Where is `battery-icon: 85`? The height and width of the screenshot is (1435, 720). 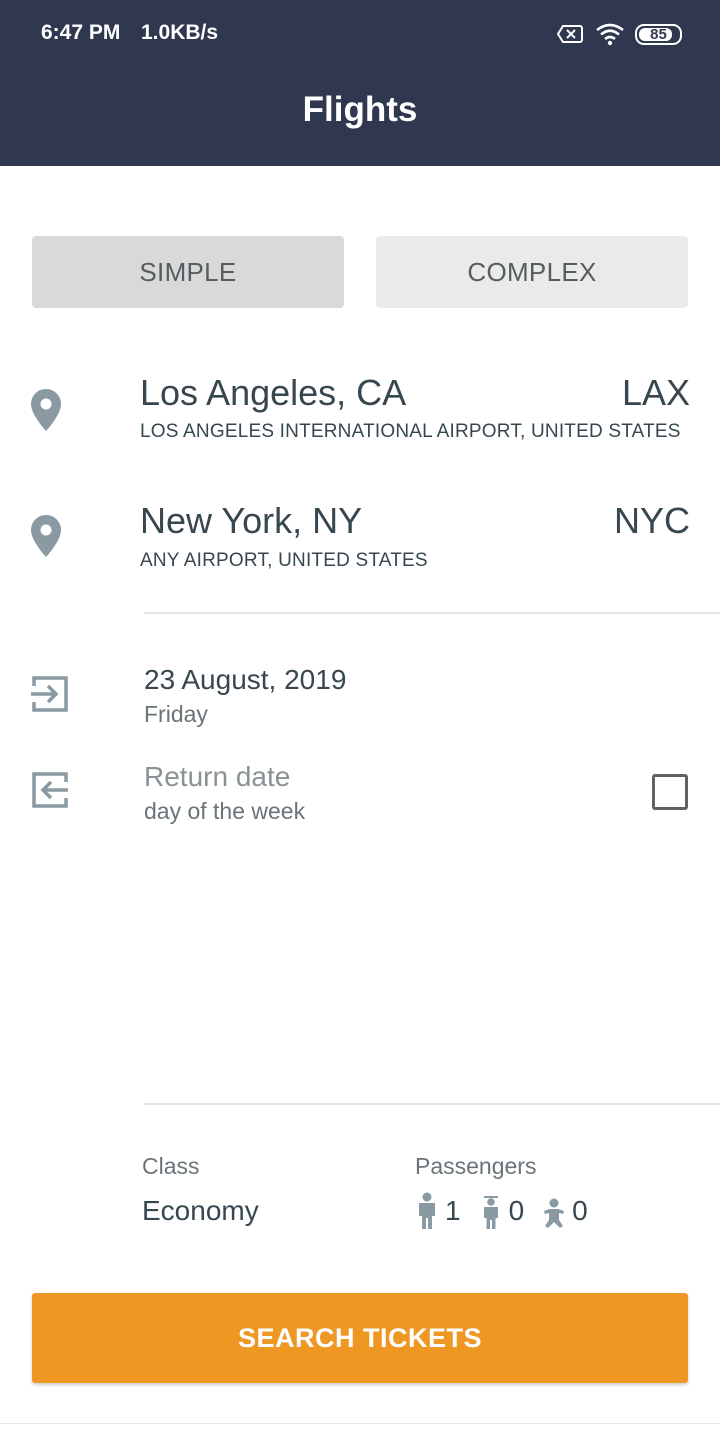 battery-icon: 85 is located at coordinates (658, 34).